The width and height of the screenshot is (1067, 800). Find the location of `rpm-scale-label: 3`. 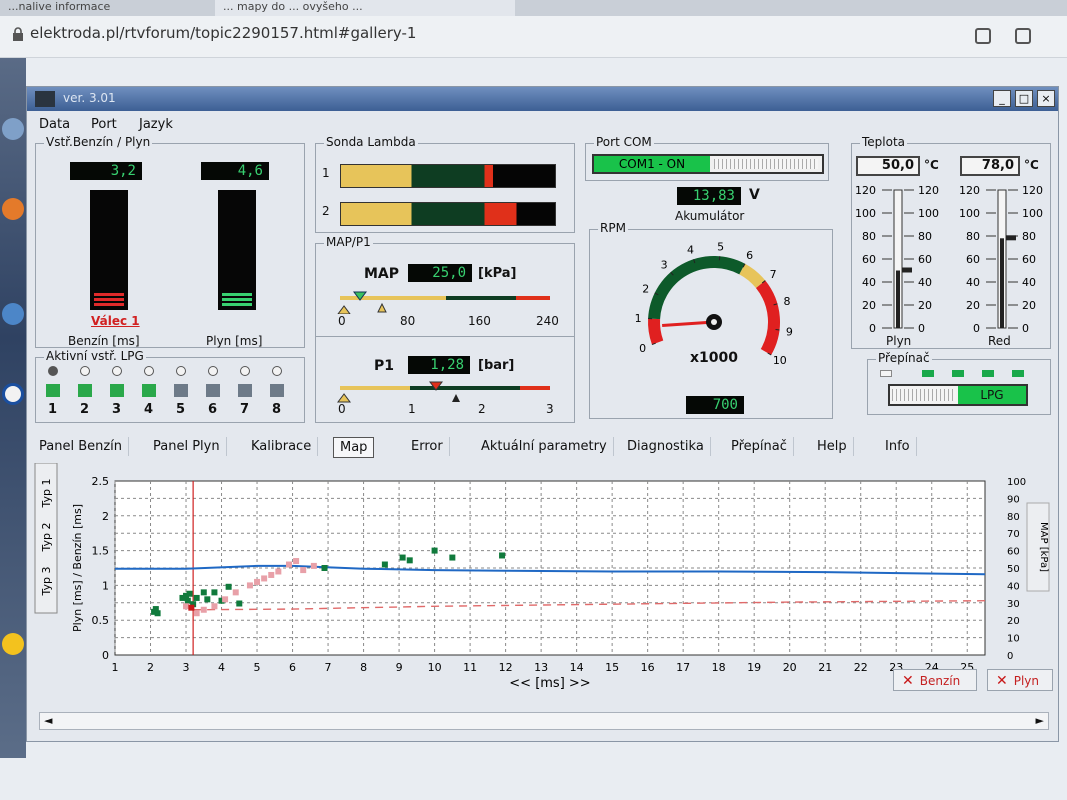

rpm-scale-label: 3 is located at coordinates (664, 265).